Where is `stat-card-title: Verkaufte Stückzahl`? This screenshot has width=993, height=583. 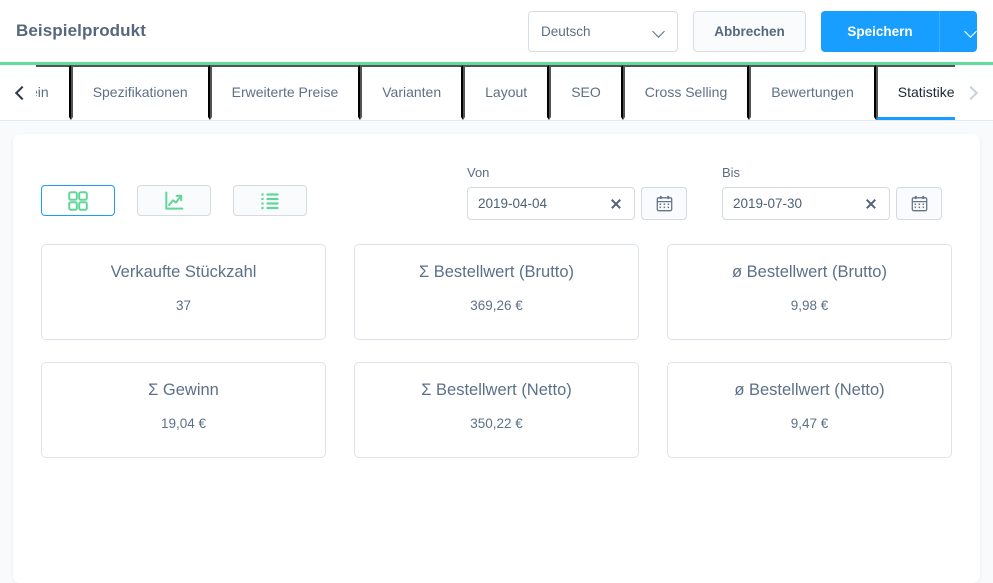 stat-card-title: Verkaufte Stückzahl is located at coordinates (183, 272).